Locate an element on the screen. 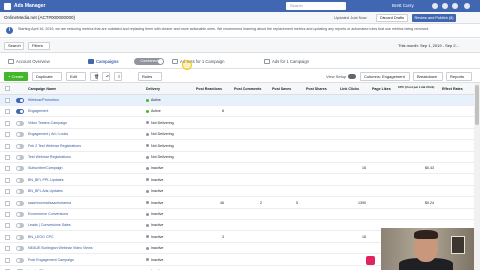 The height and width of the screenshot is (270, 480). table-row: Engagement Active 8 is located at coordinates (237, 112).